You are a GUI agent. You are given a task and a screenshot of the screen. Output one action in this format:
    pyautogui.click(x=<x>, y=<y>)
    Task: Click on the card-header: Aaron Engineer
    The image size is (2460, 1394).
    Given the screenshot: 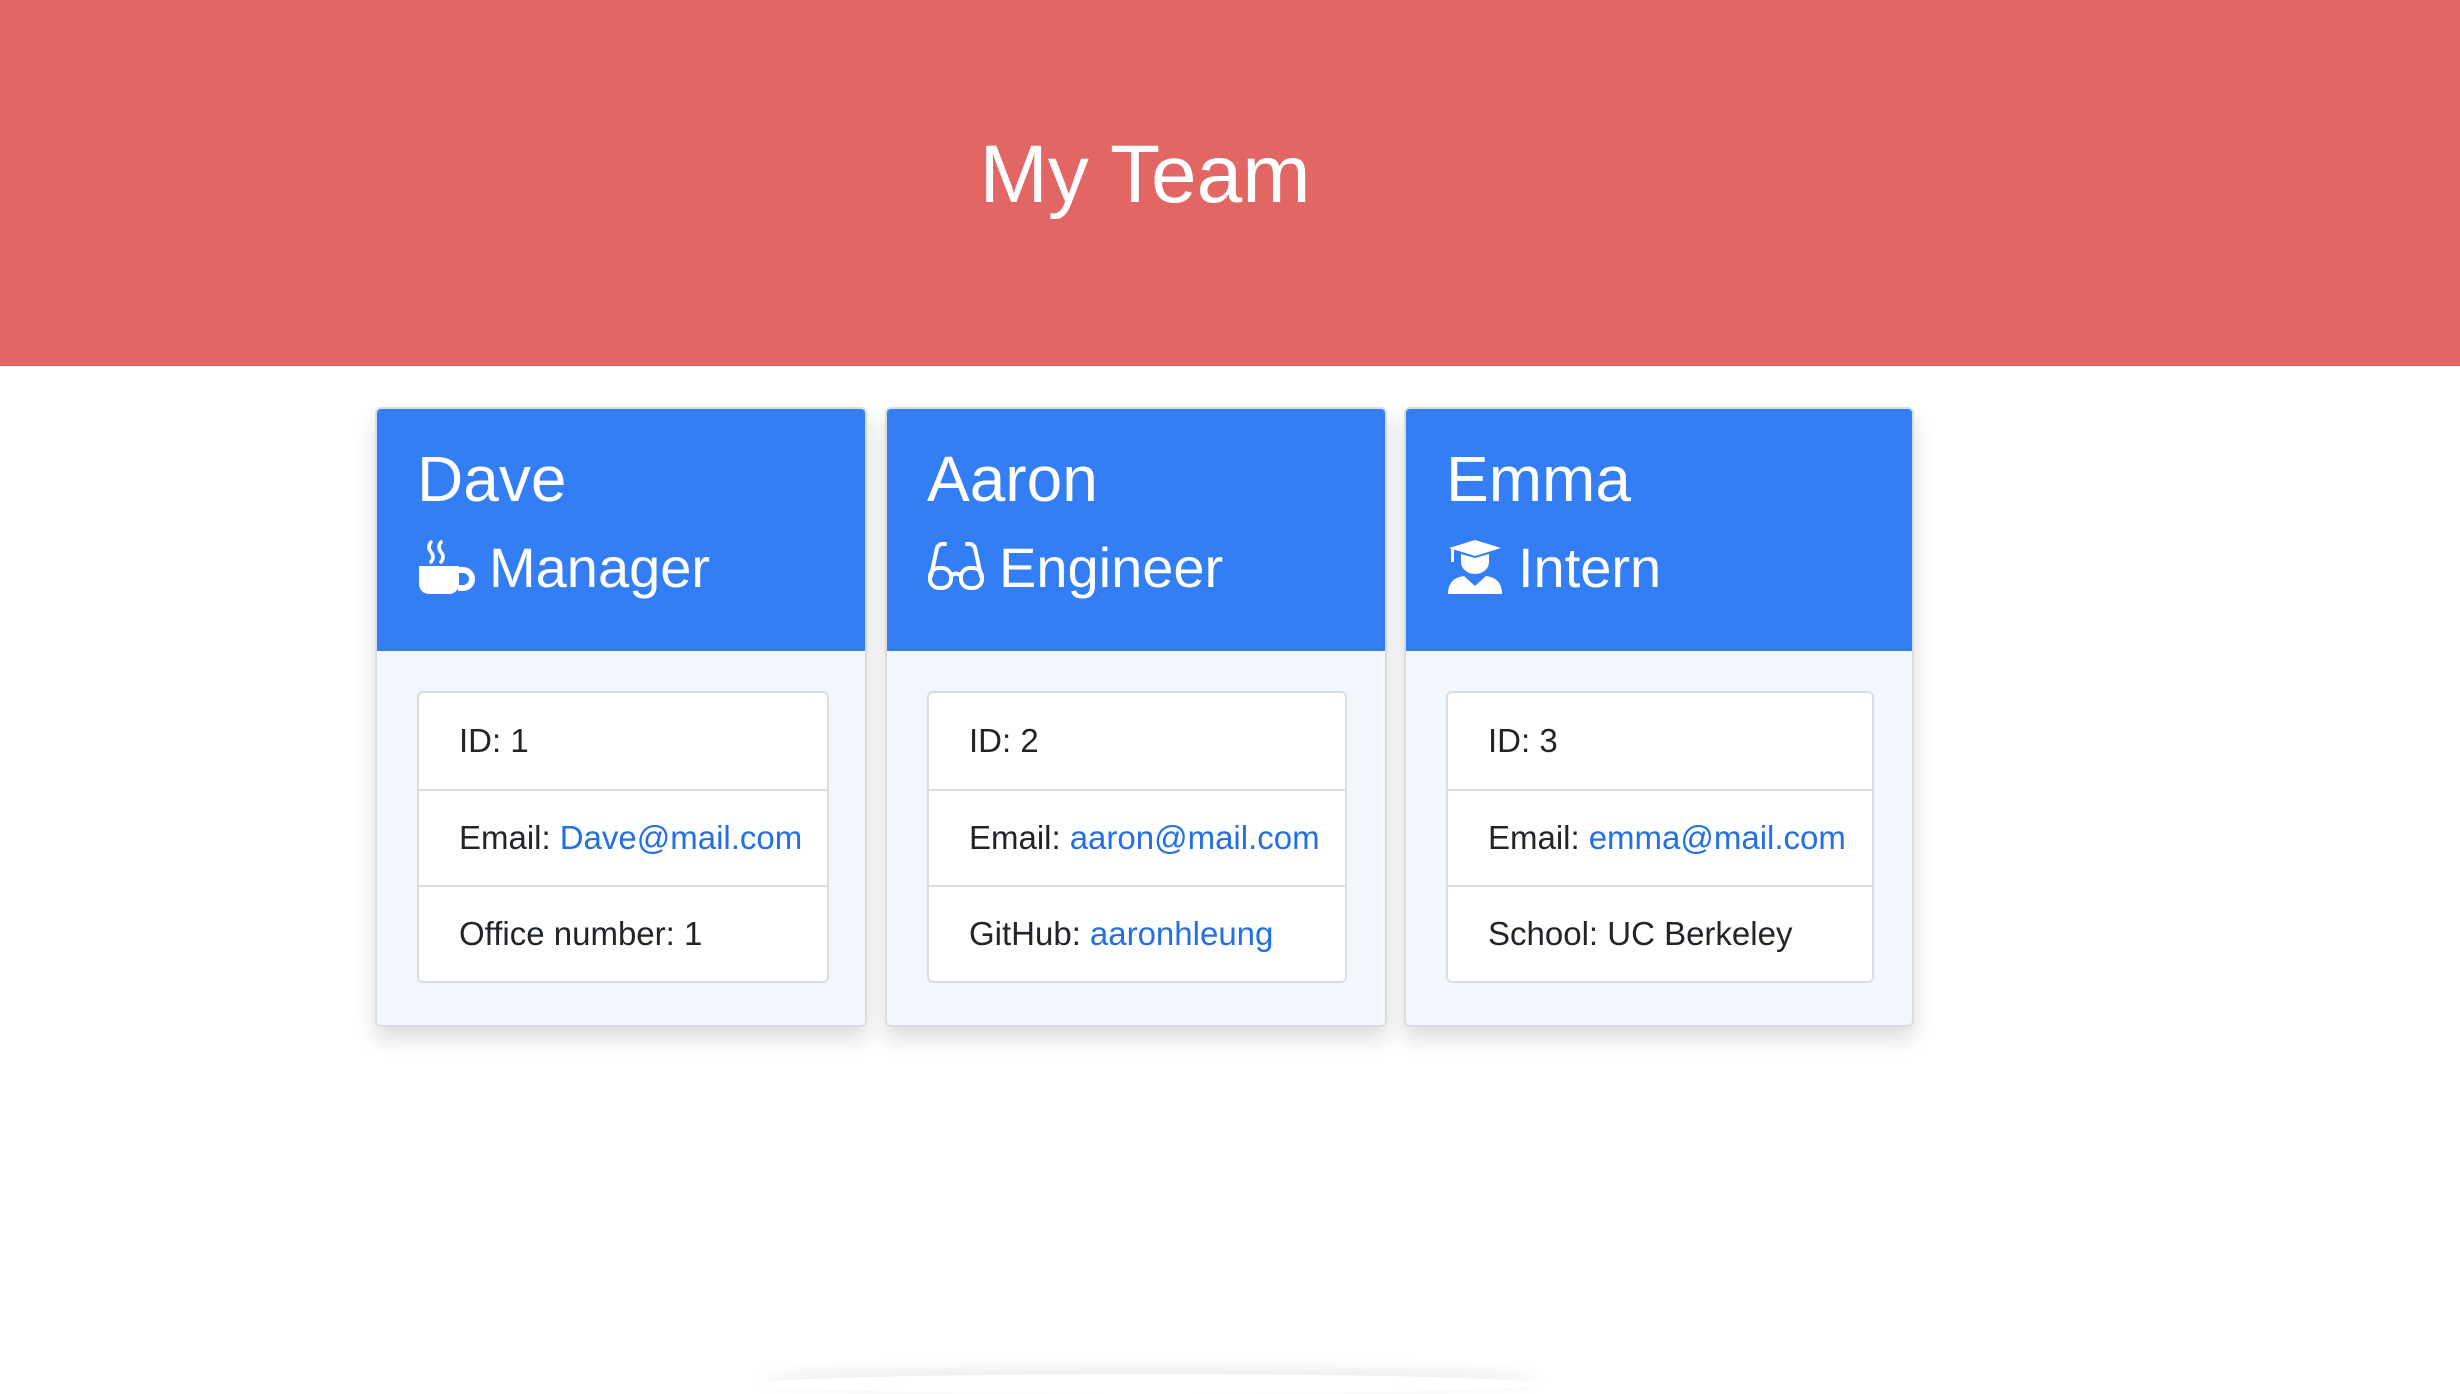 What is the action you would take?
    pyautogui.click(x=1136, y=530)
    